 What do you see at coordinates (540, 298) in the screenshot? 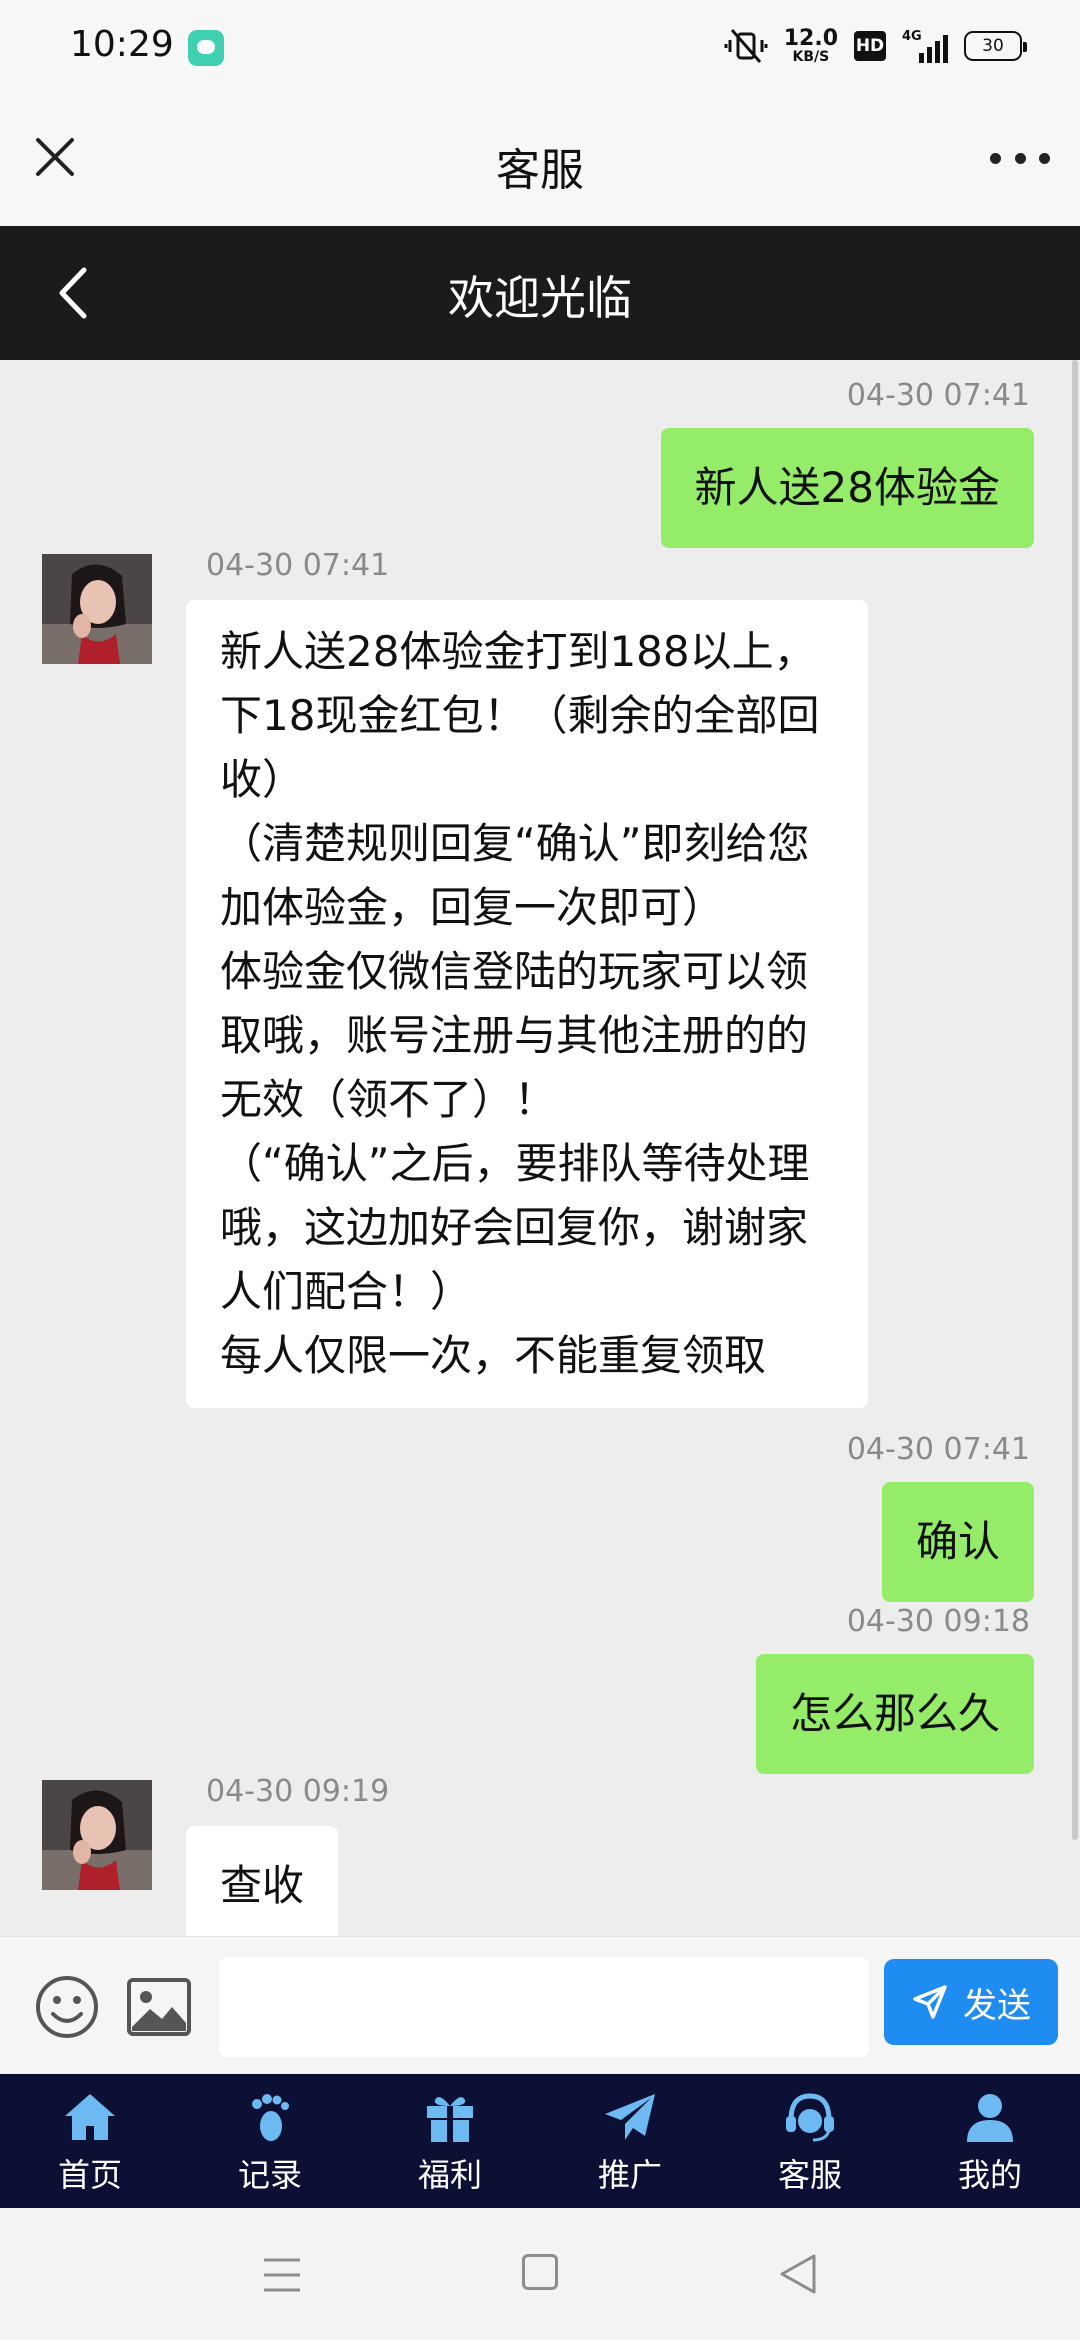
I see `chat-header-title: 欢迎光临` at bounding box center [540, 298].